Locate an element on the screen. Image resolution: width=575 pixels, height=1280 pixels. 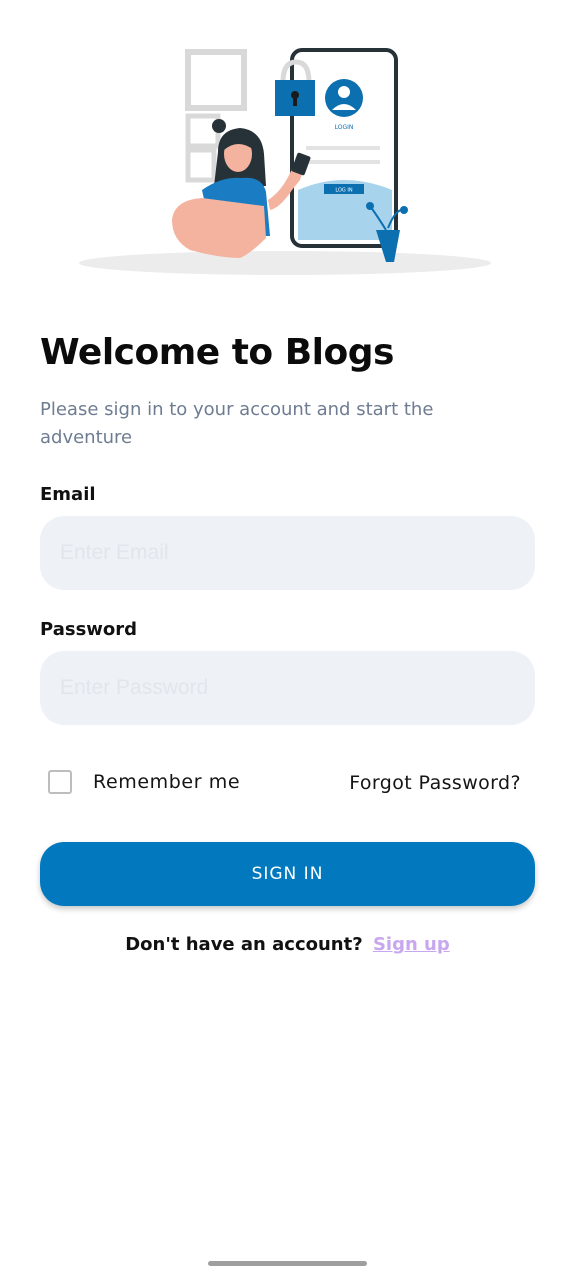
signup-row: Don't have an account? Sign up is located at coordinates (287, 944).